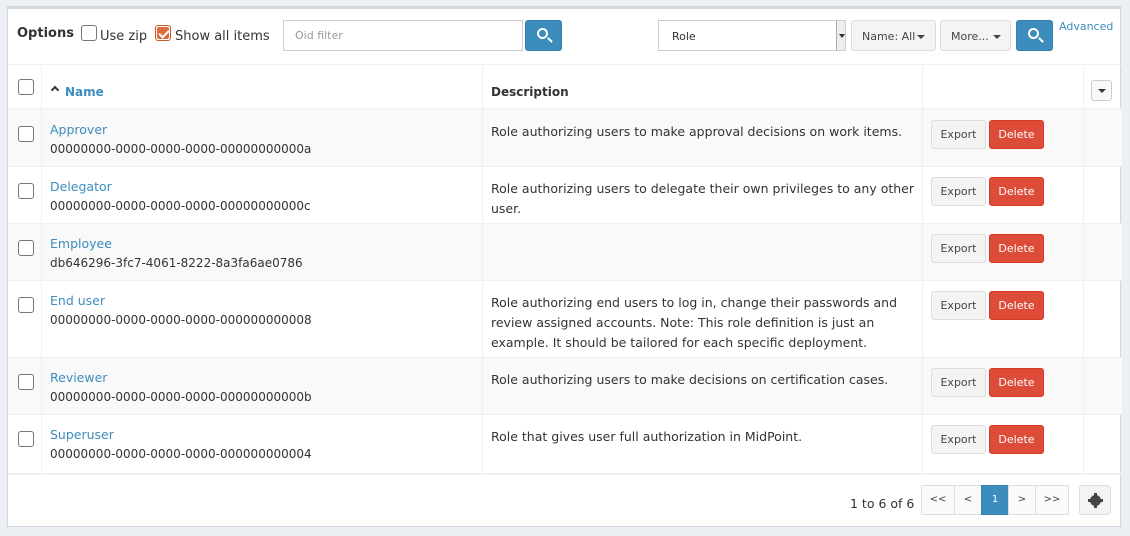 This screenshot has height=536, width=1130. What do you see at coordinates (684, 36) in the screenshot?
I see `object-type-value: Role` at bounding box center [684, 36].